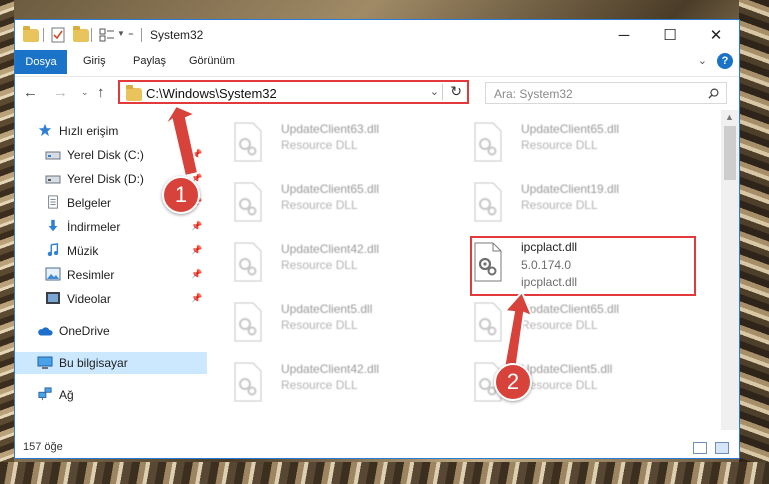 The width and height of the screenshot is (769, 484). Describe the element at coordinates (513, 382) in the screenshot. I see `step-2-badge: 2` at that location.